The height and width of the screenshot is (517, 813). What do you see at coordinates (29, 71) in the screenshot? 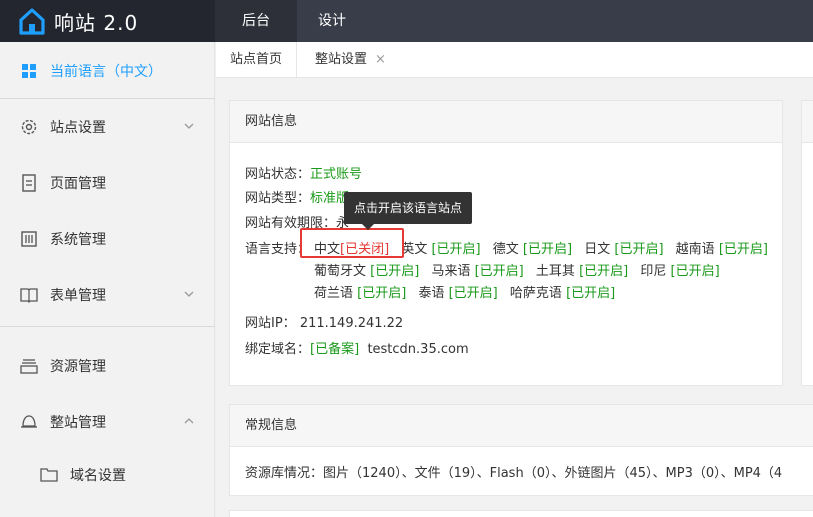
I see `grid-icon` at bounding box center [29, 71].